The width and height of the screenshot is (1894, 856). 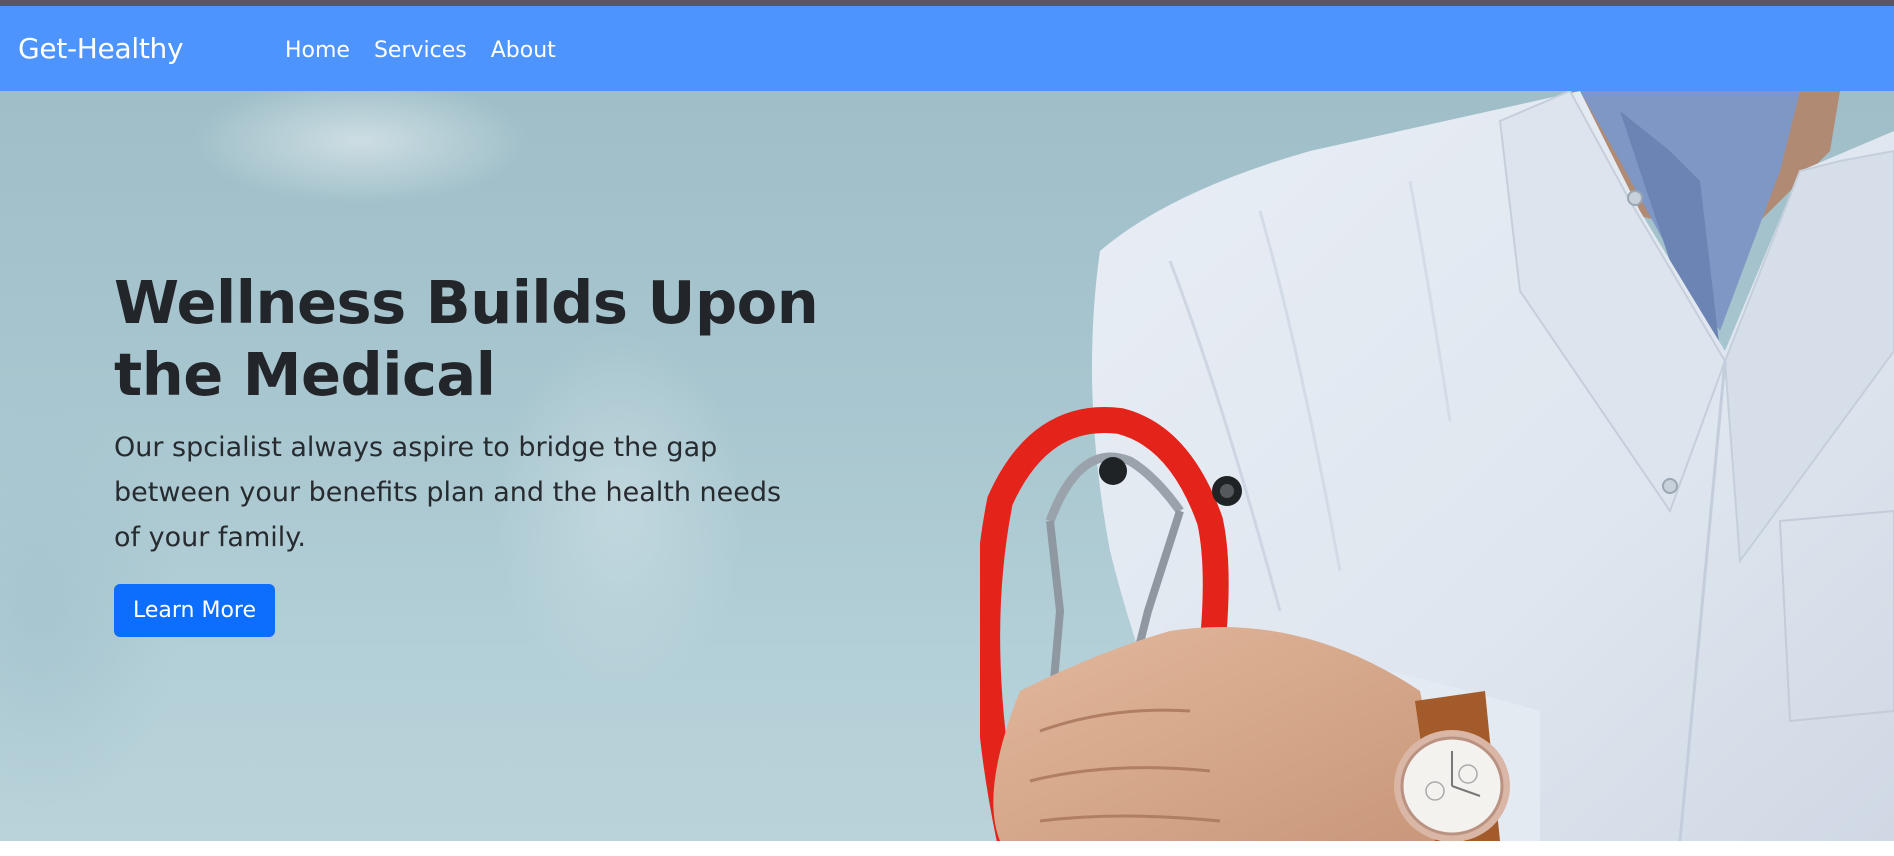 I want to click on nav-links: Home Services About, so click(x=420, y=50).